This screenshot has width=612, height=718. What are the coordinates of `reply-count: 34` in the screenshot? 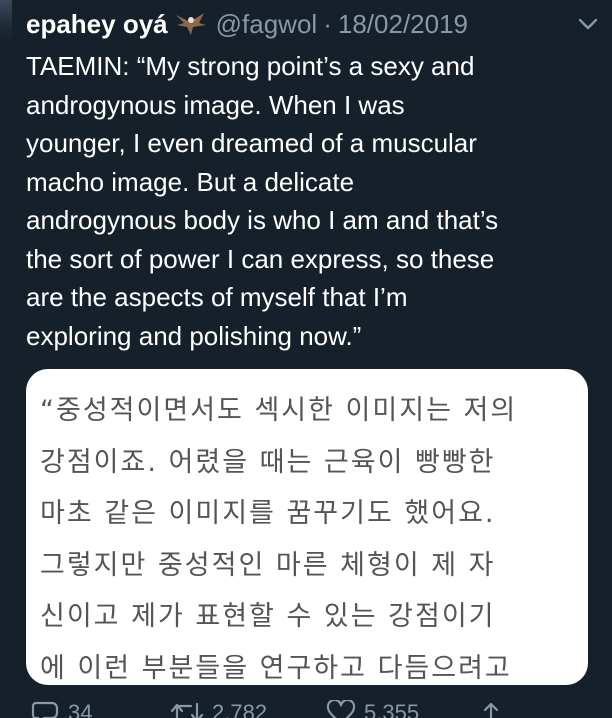 It's located at (80, 709).